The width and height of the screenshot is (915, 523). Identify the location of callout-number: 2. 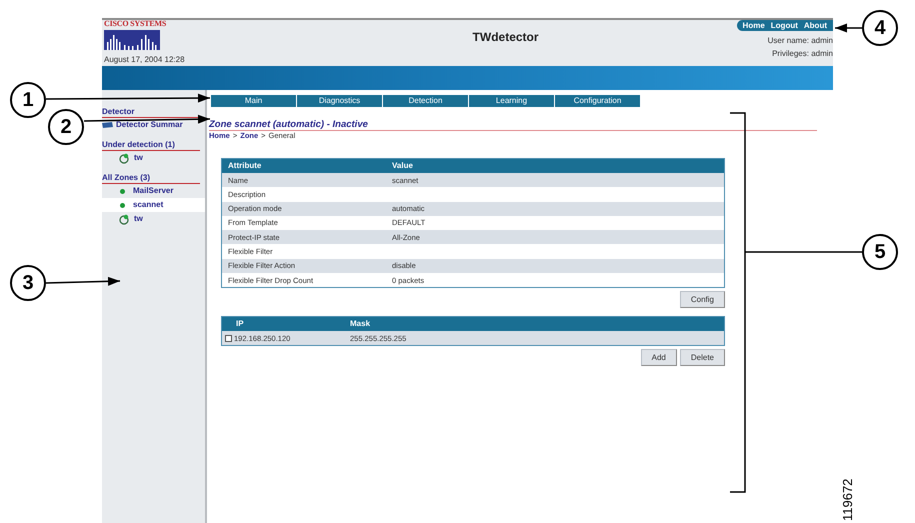
(66, 127).